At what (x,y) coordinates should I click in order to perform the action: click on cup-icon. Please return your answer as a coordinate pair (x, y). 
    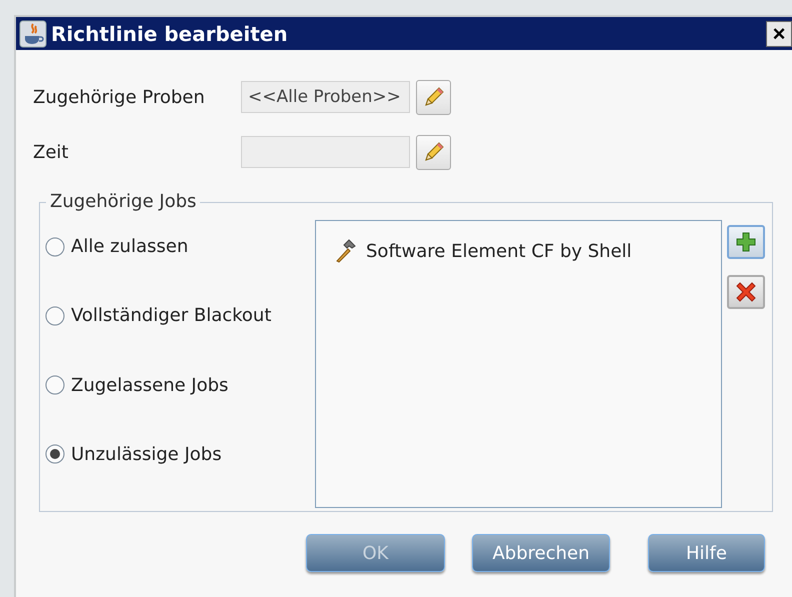
    Looking at the image, I should click on (33, 34).